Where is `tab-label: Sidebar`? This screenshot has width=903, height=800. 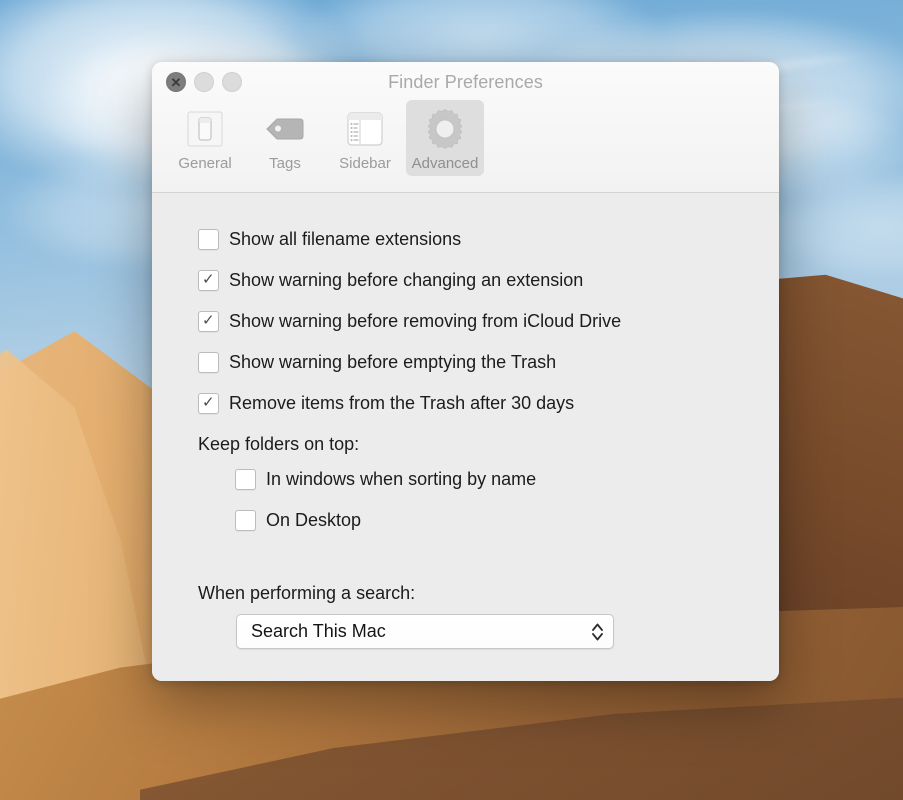
tab-label: Sidebar is located at coordinates (365, 163).